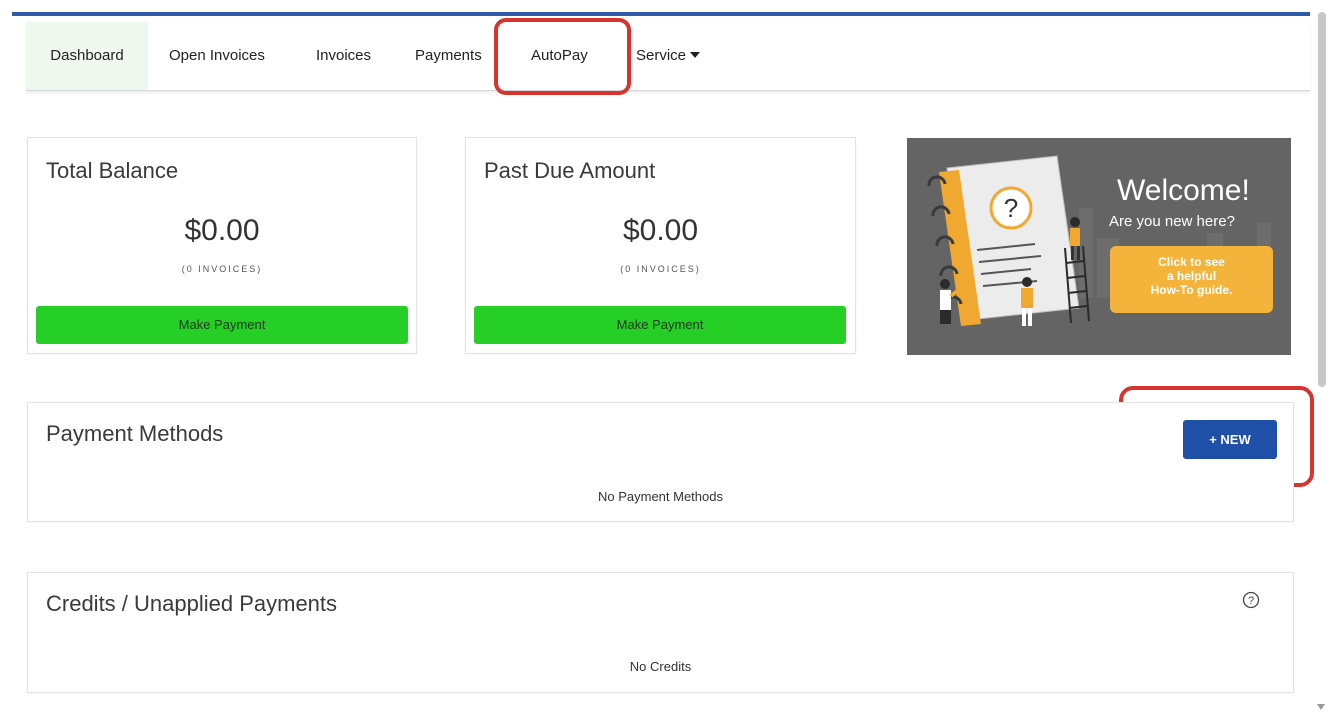 The width and height of the screenshot is (1335, 719). I want to click on past-due-invoice-count: (0 INVOICES), so click(660, 269).